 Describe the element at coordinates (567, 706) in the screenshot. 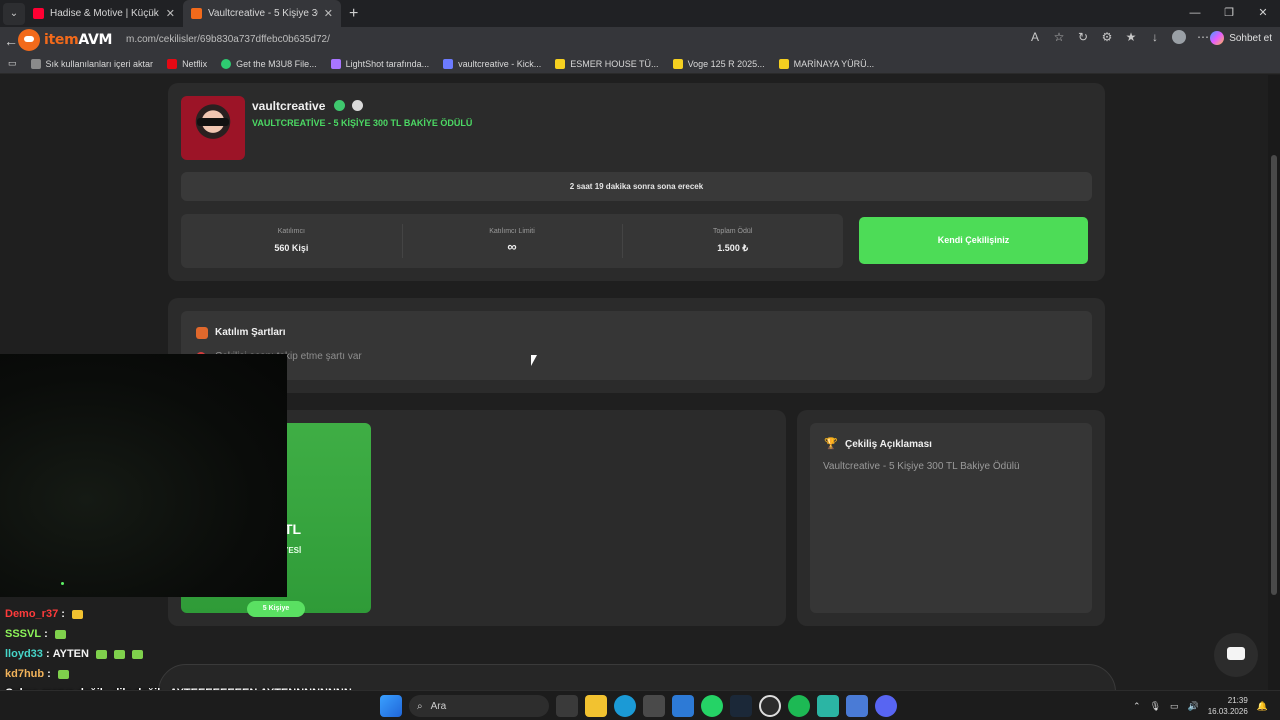

I see `task-view-icon` at that location.